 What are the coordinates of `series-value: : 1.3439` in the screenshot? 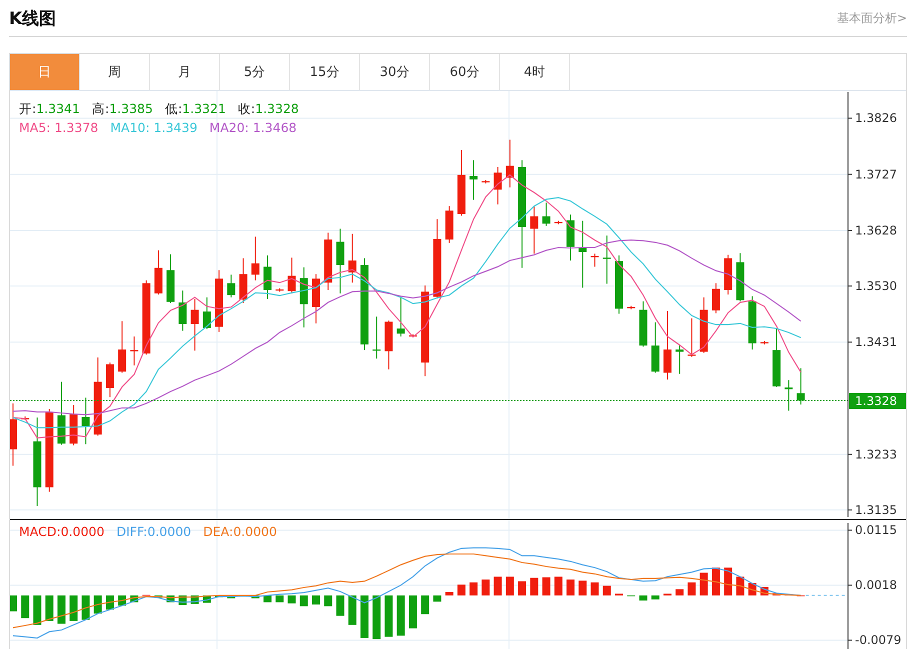 It's located at (171, 127).